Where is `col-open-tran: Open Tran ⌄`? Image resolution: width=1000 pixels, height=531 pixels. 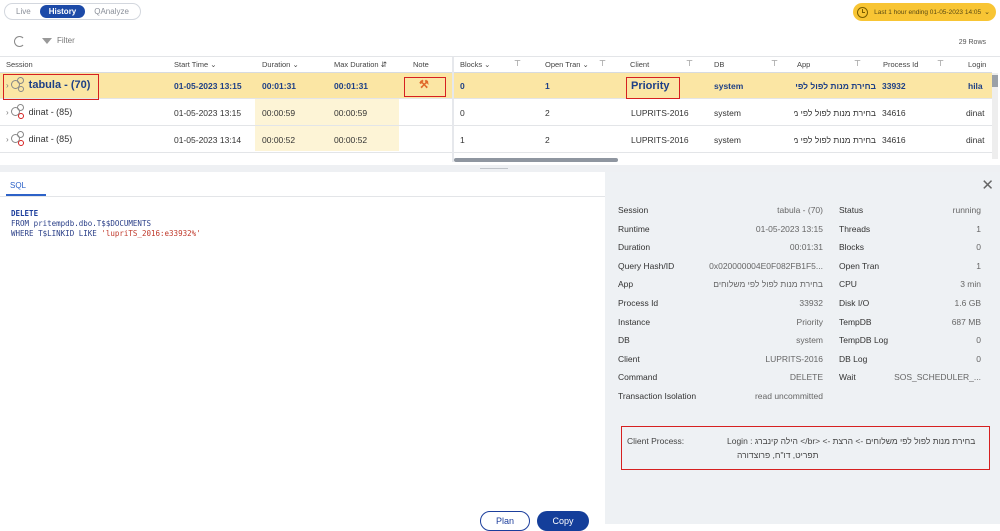
col-open-tran: Open Tran ⌄ is located at coordinates (567, 64).